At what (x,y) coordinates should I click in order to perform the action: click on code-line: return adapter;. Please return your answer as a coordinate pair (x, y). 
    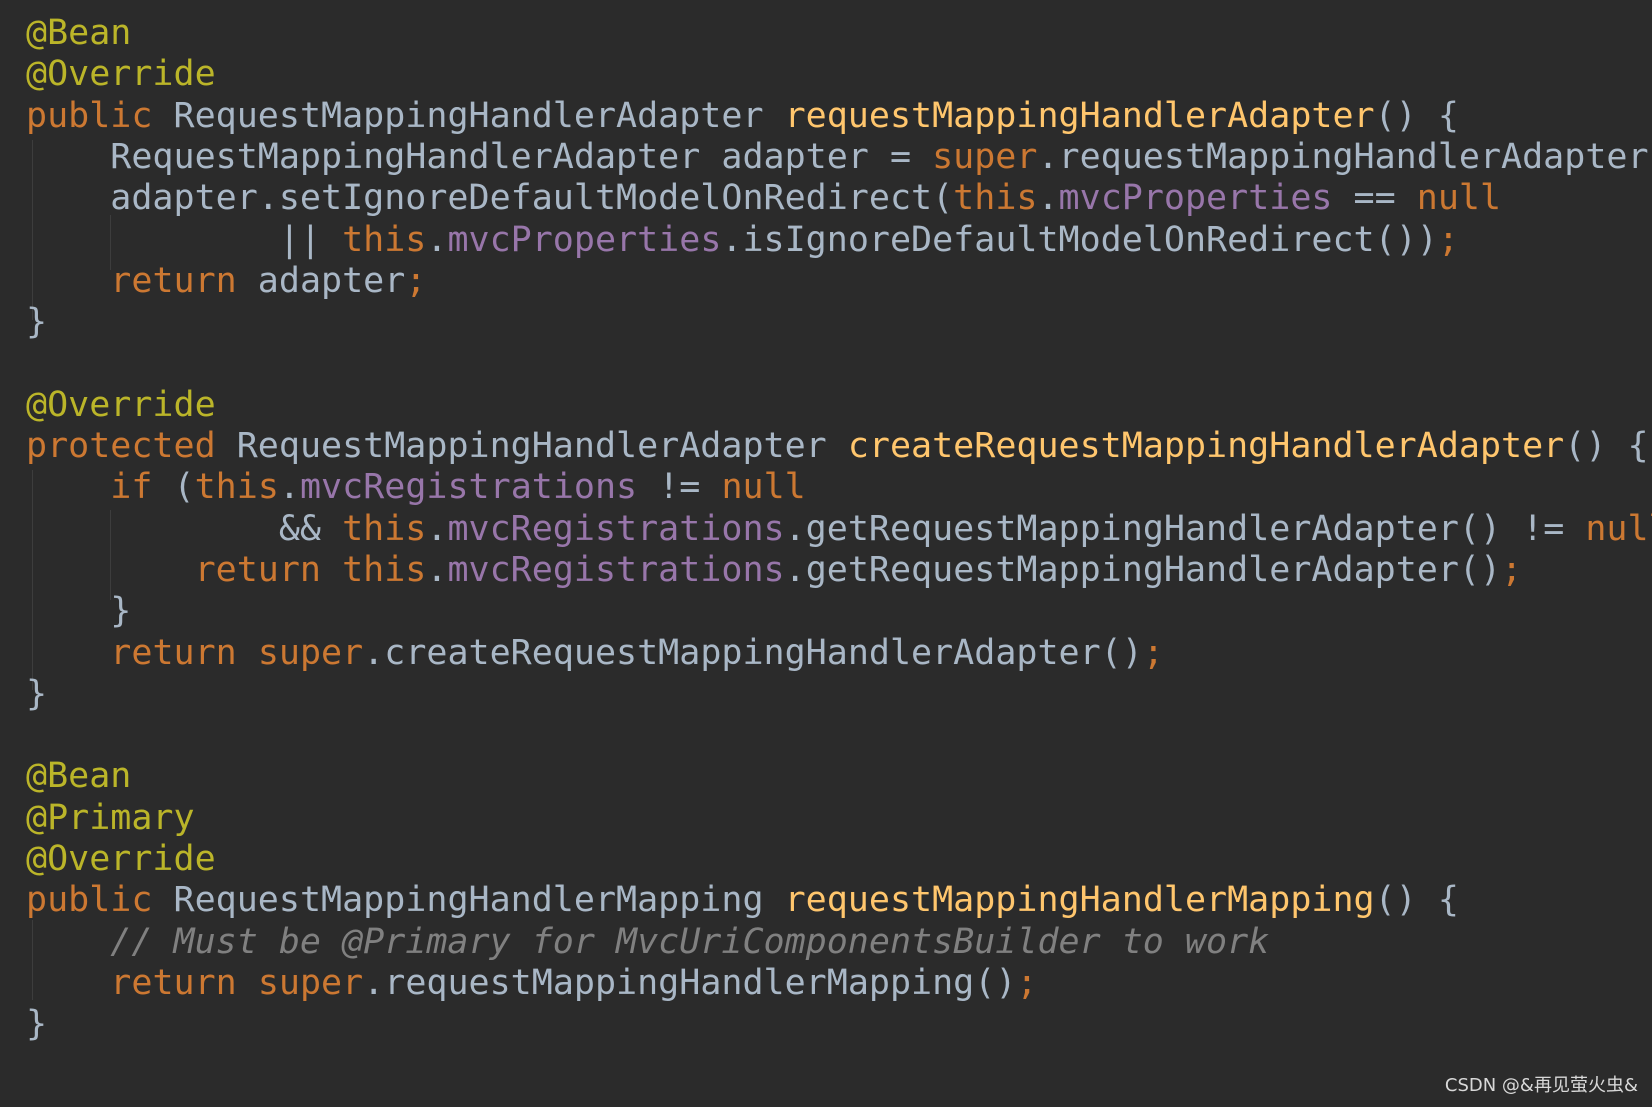
    Looking at the image, I should click on (226, 281).